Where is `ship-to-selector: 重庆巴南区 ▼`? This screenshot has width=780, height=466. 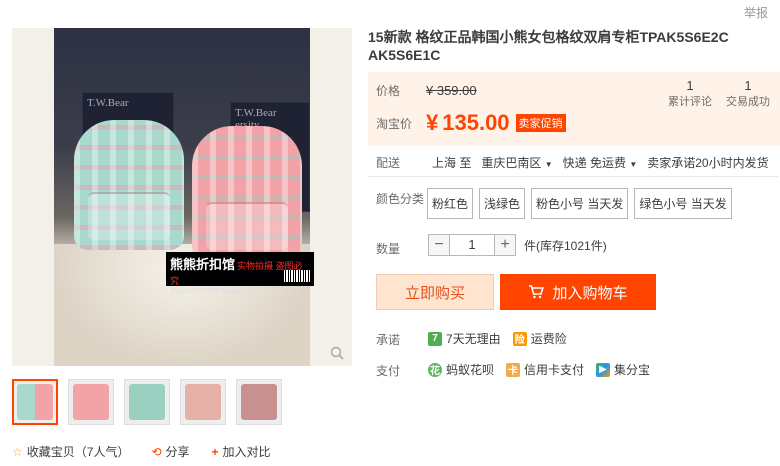
ship-to-selector: 重庆巴南区 ▼ is located at coordinates (516, 162).